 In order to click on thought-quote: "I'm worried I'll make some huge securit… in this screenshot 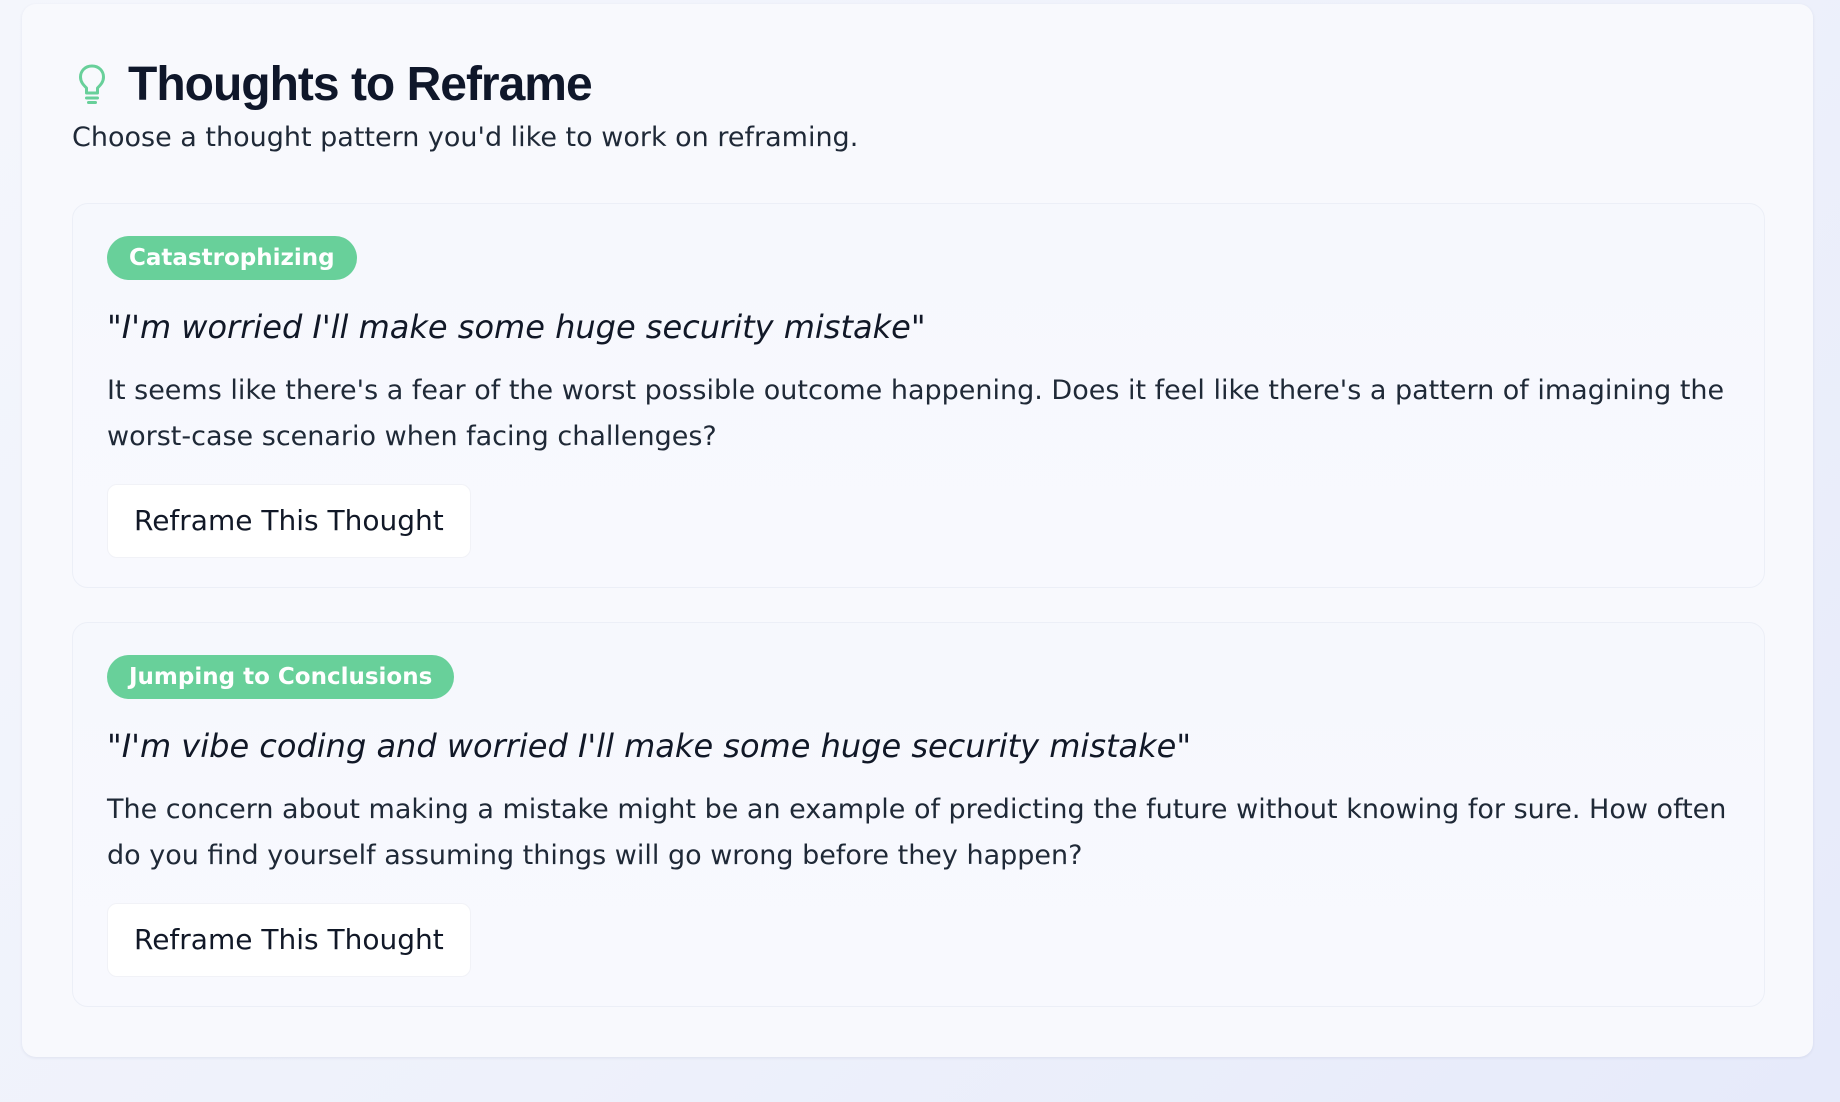, I will do `click(516, 327)`.